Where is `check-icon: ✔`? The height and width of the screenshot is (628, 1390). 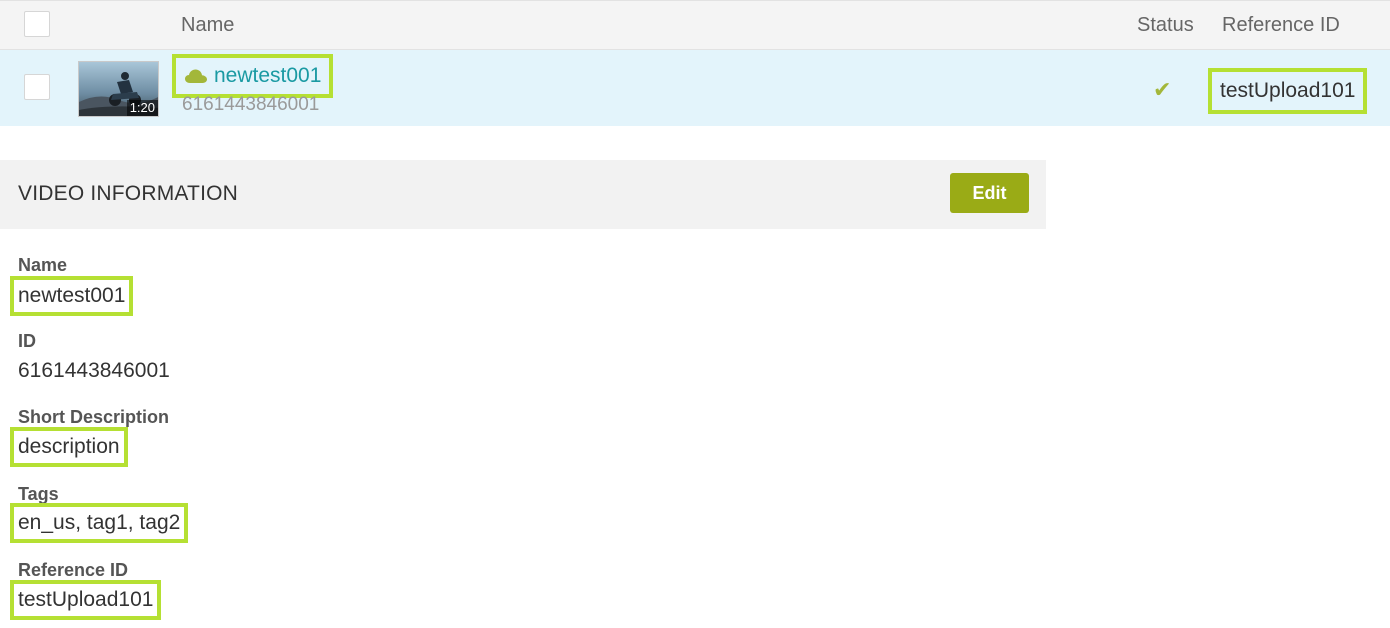 check-icon: ✔ is located at coordinates (1162, 89).